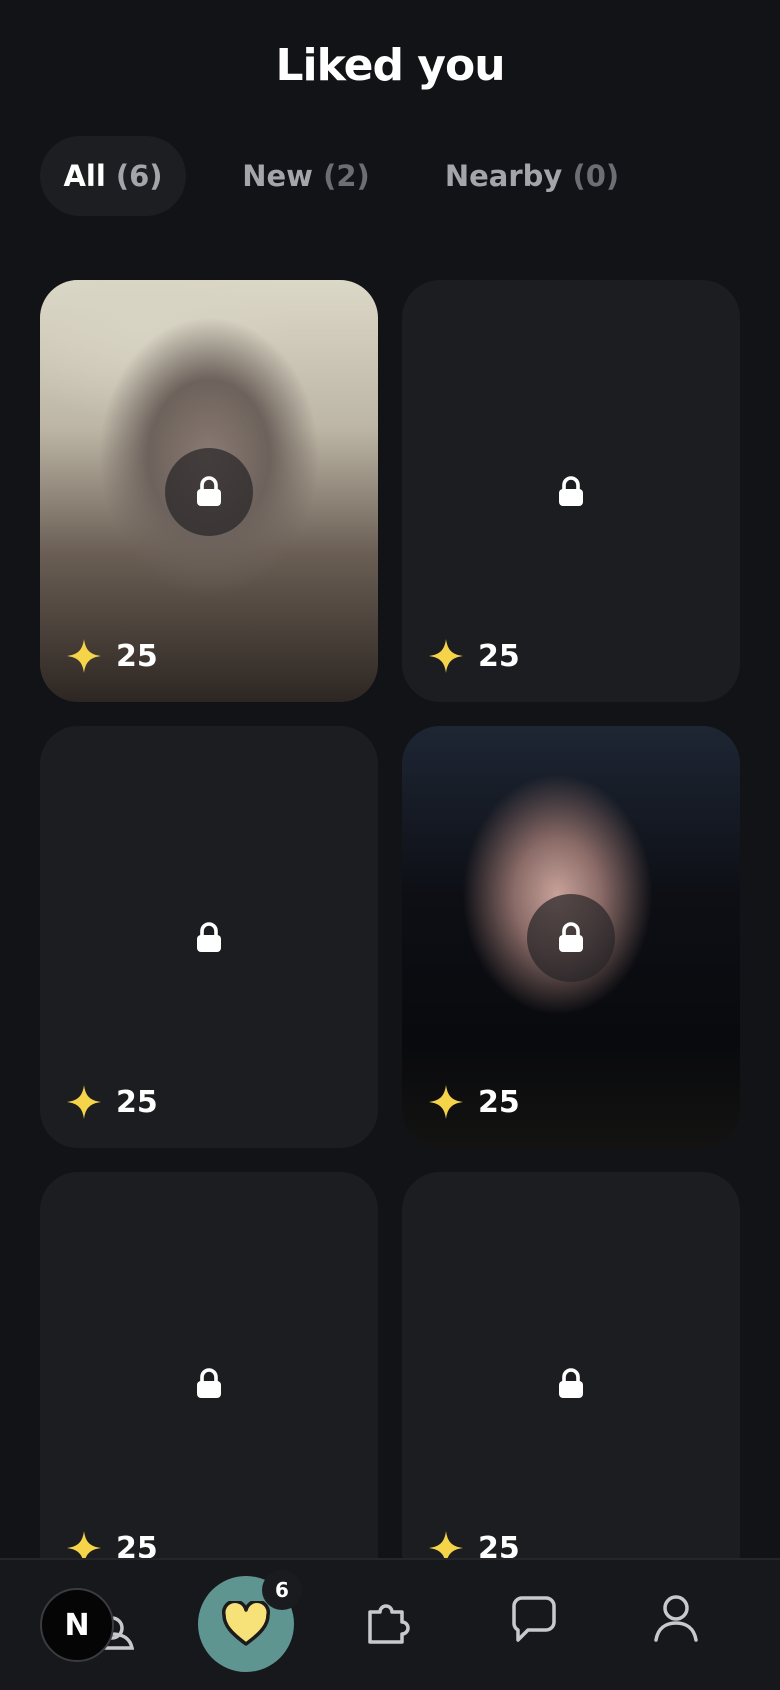 Image resolution: width=780 pixels, height=1690 pixels. Describe the element at coordinates (139, 176) in the screenshot. I see `tab-all-count: (6)` at that location.